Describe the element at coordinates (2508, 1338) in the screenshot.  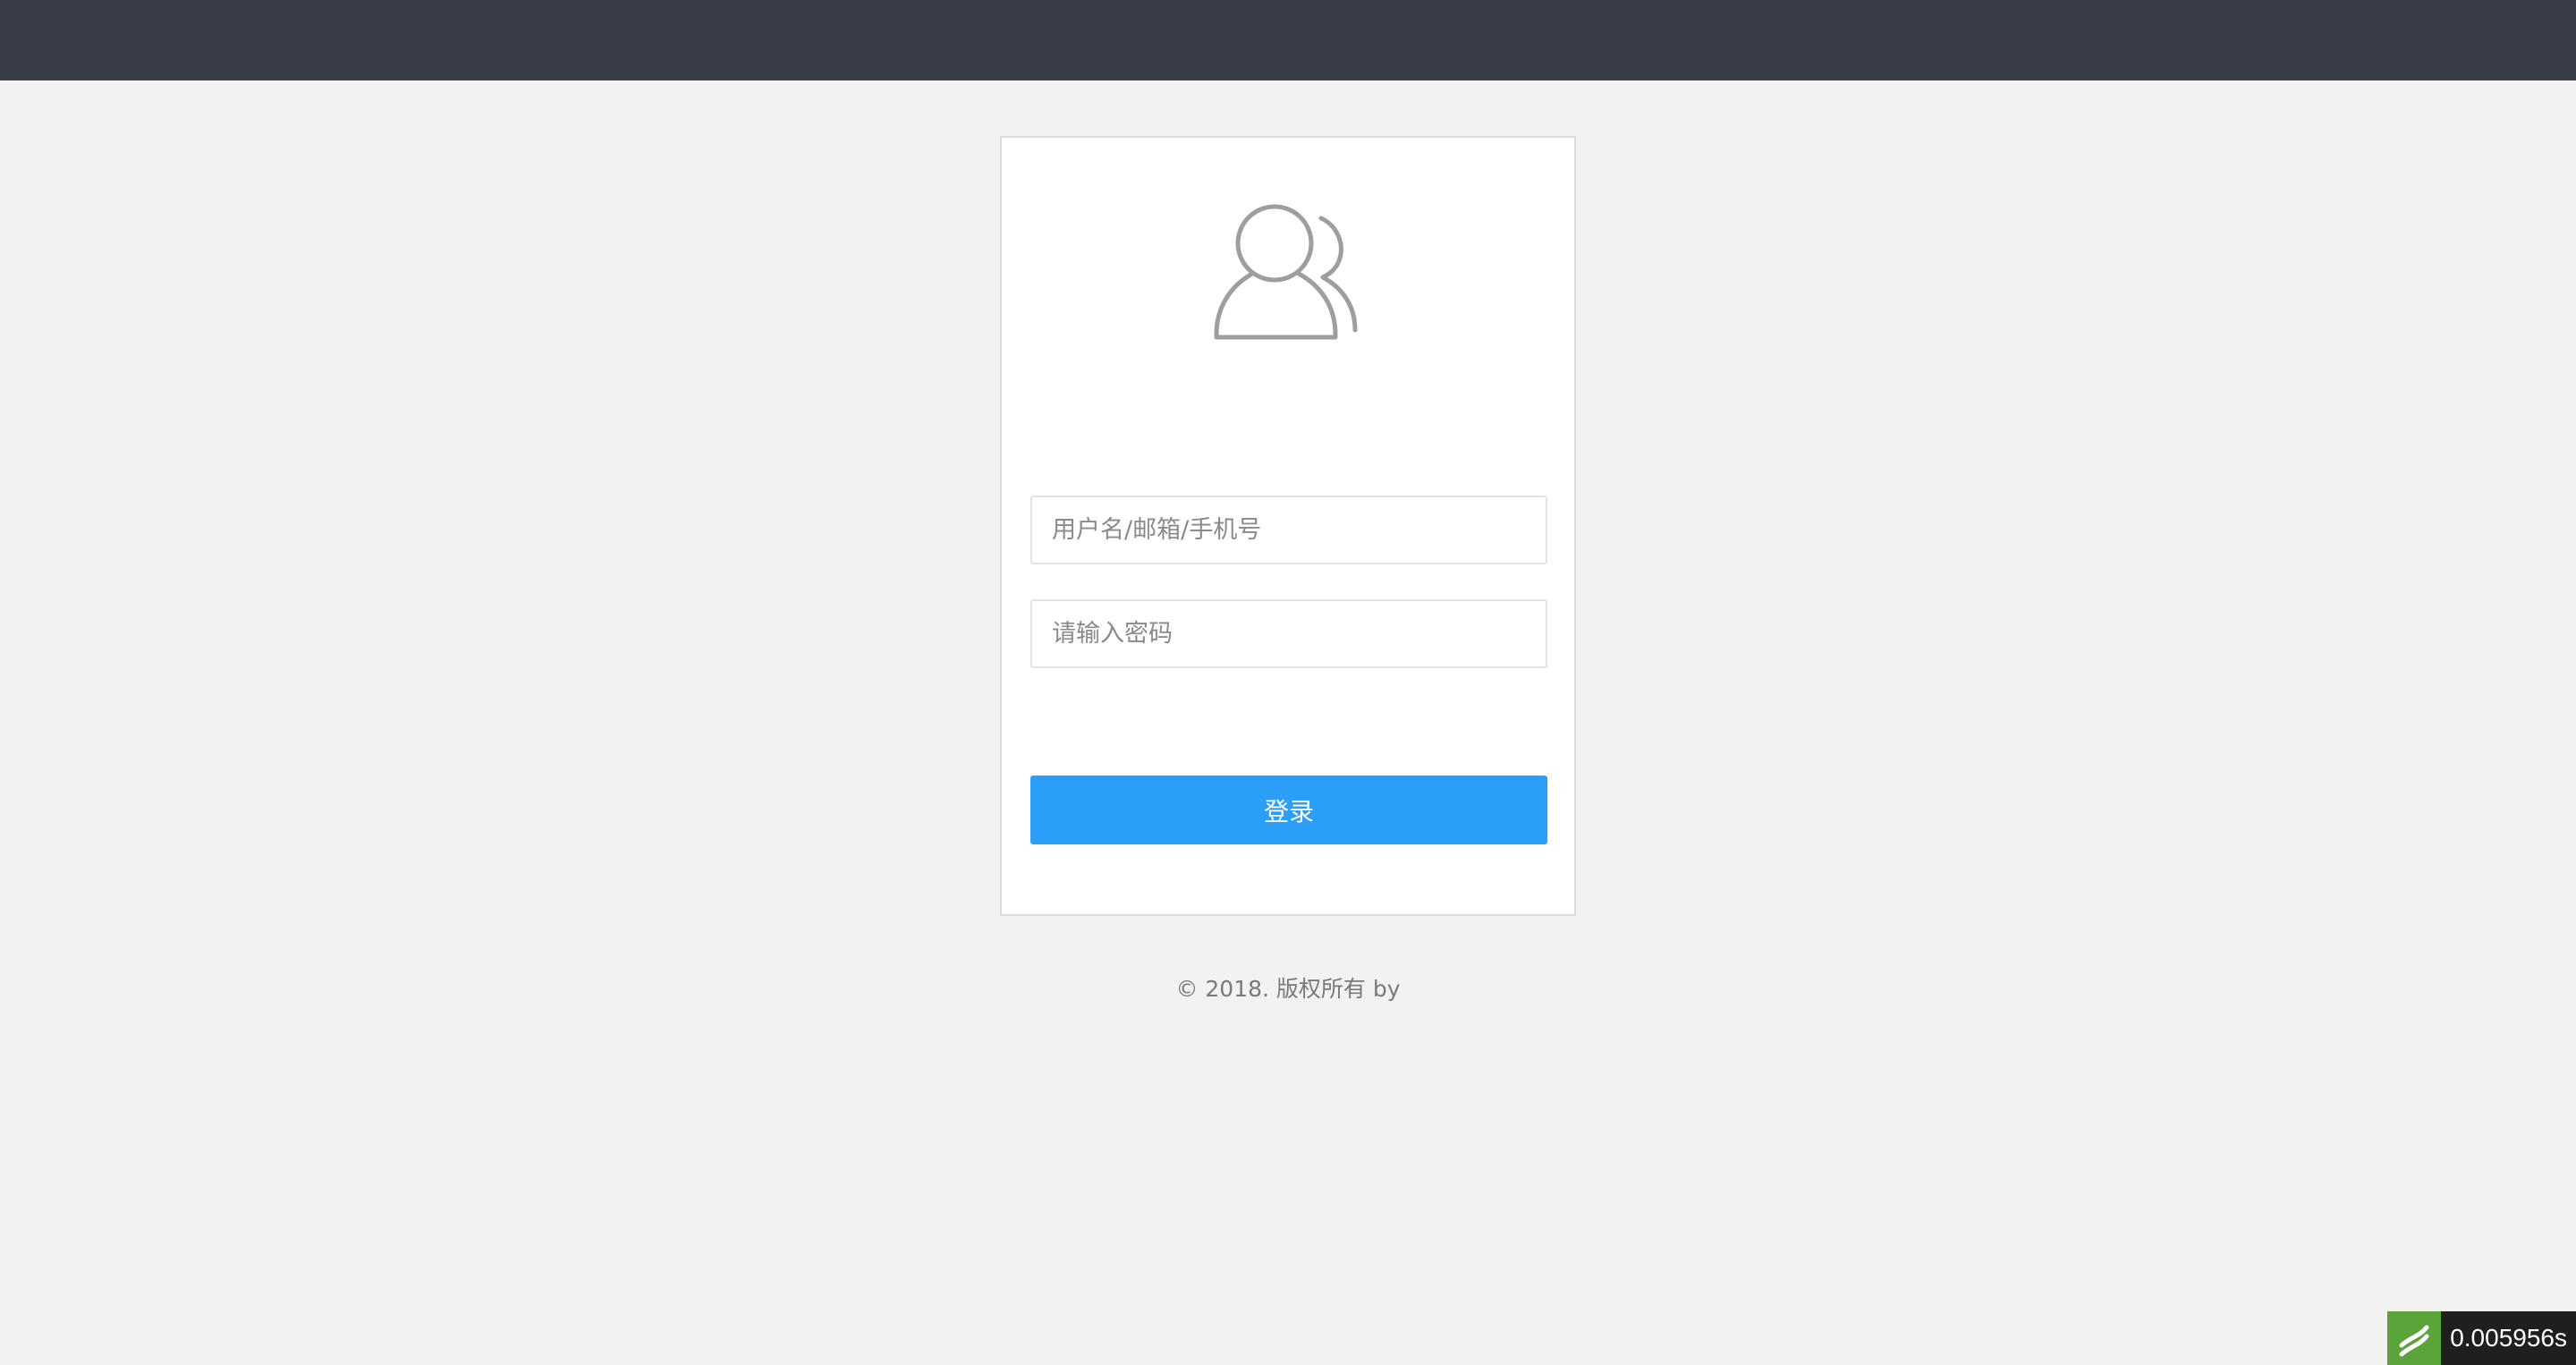
I see `execution-time-label: 0.005956s` at that location.